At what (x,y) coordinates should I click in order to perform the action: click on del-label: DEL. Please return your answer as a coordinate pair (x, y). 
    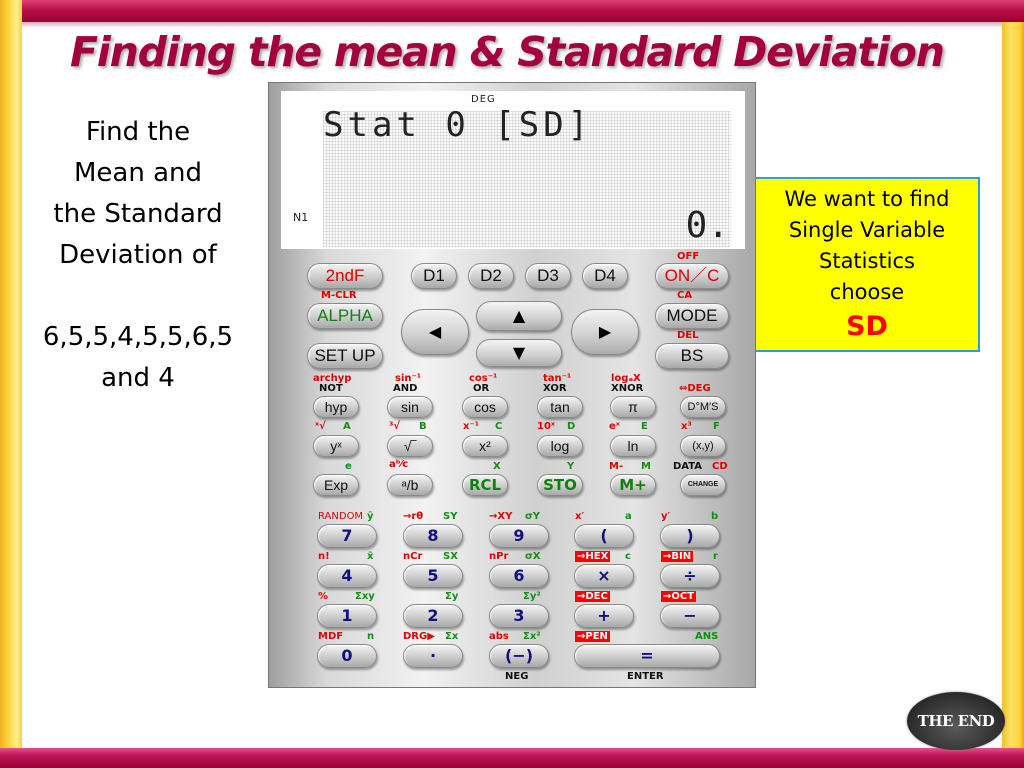
    Looking at the image, I should click on (688, 335).